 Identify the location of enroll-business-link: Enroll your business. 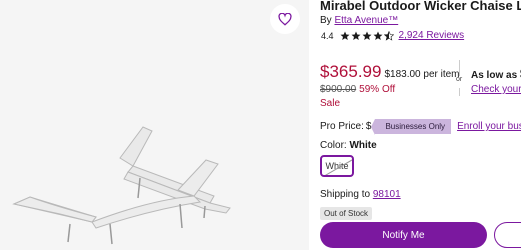
(489, 126).